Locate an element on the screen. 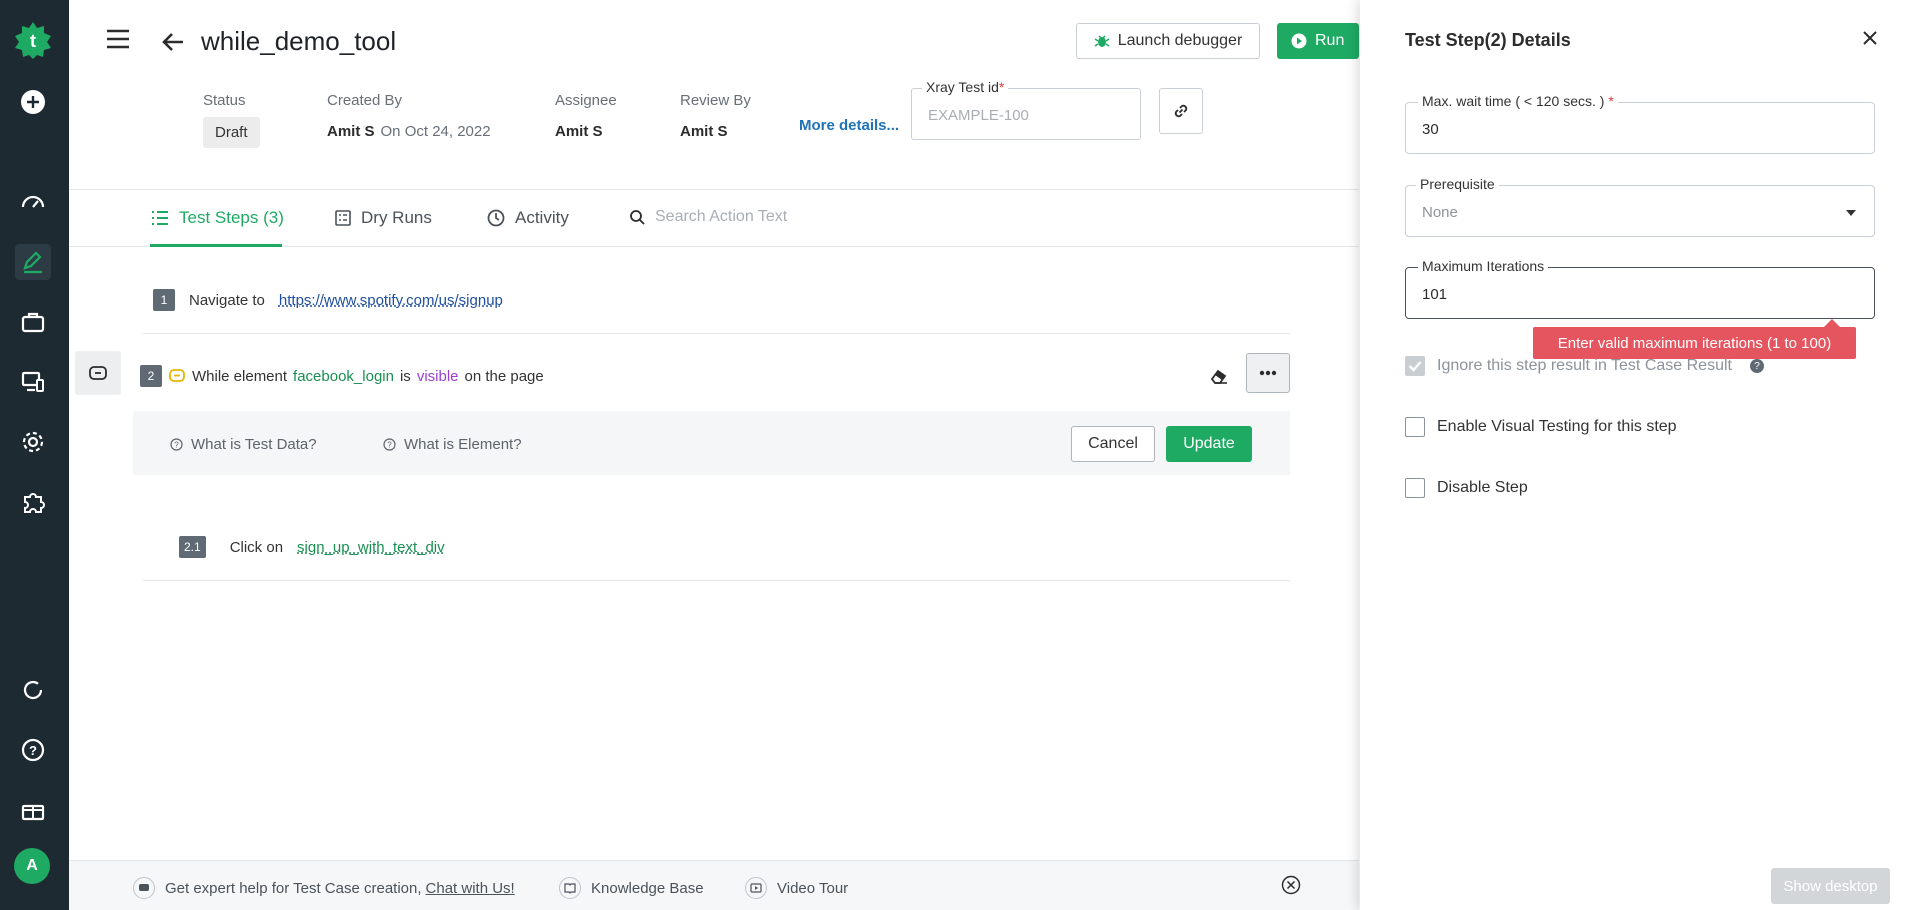 The image size is (1920, 910). xray-test-id-placeholder: EXAMPLE-100 is located at coordinates (978, 115).